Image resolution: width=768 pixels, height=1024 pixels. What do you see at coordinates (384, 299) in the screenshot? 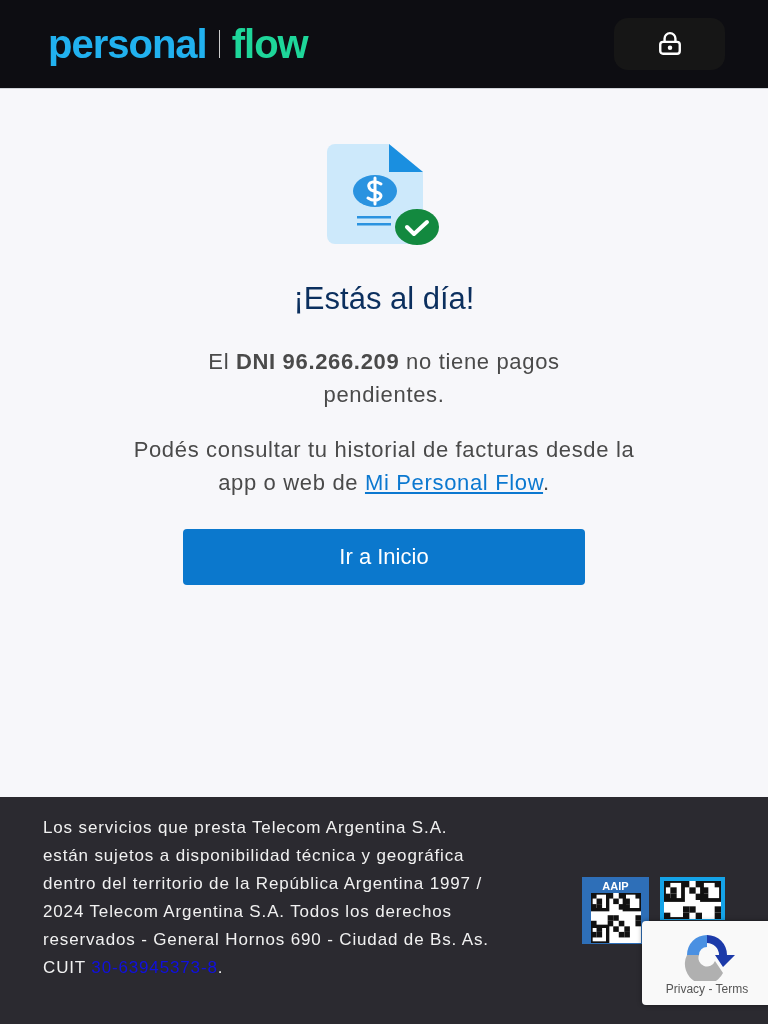
I see `status-title: ¡Estás al día!` at bounding box center [384, 299].